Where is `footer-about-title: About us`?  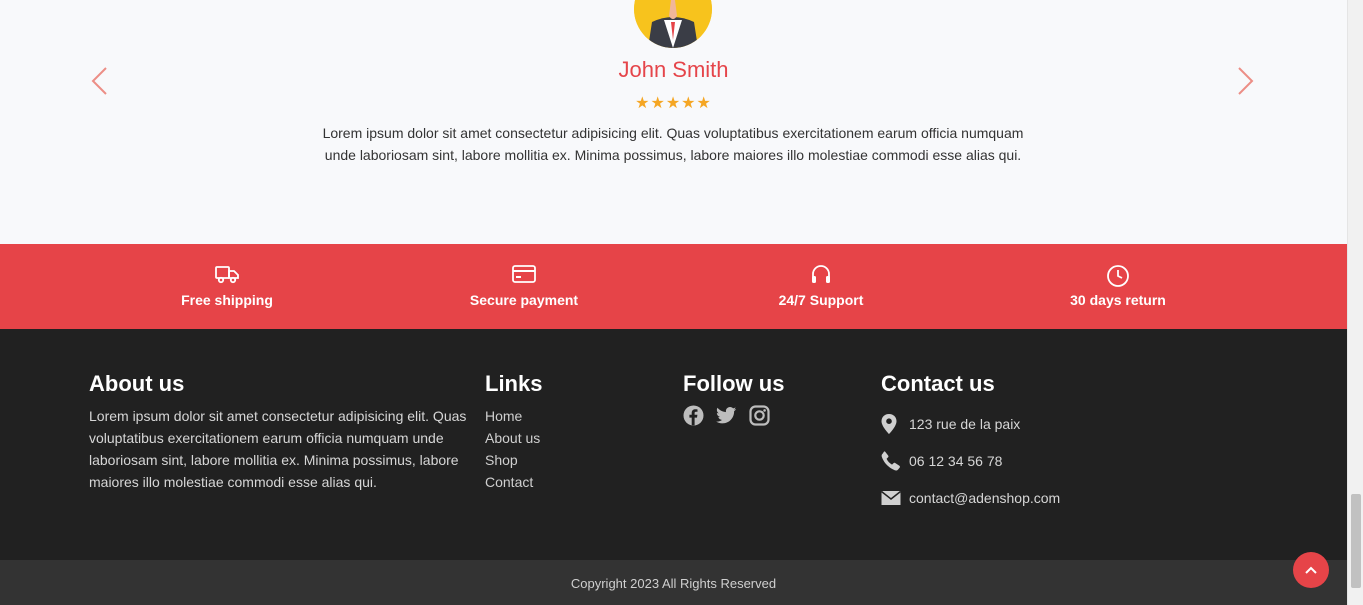
footer-about-title: About us is located at coordinates (137, 383).